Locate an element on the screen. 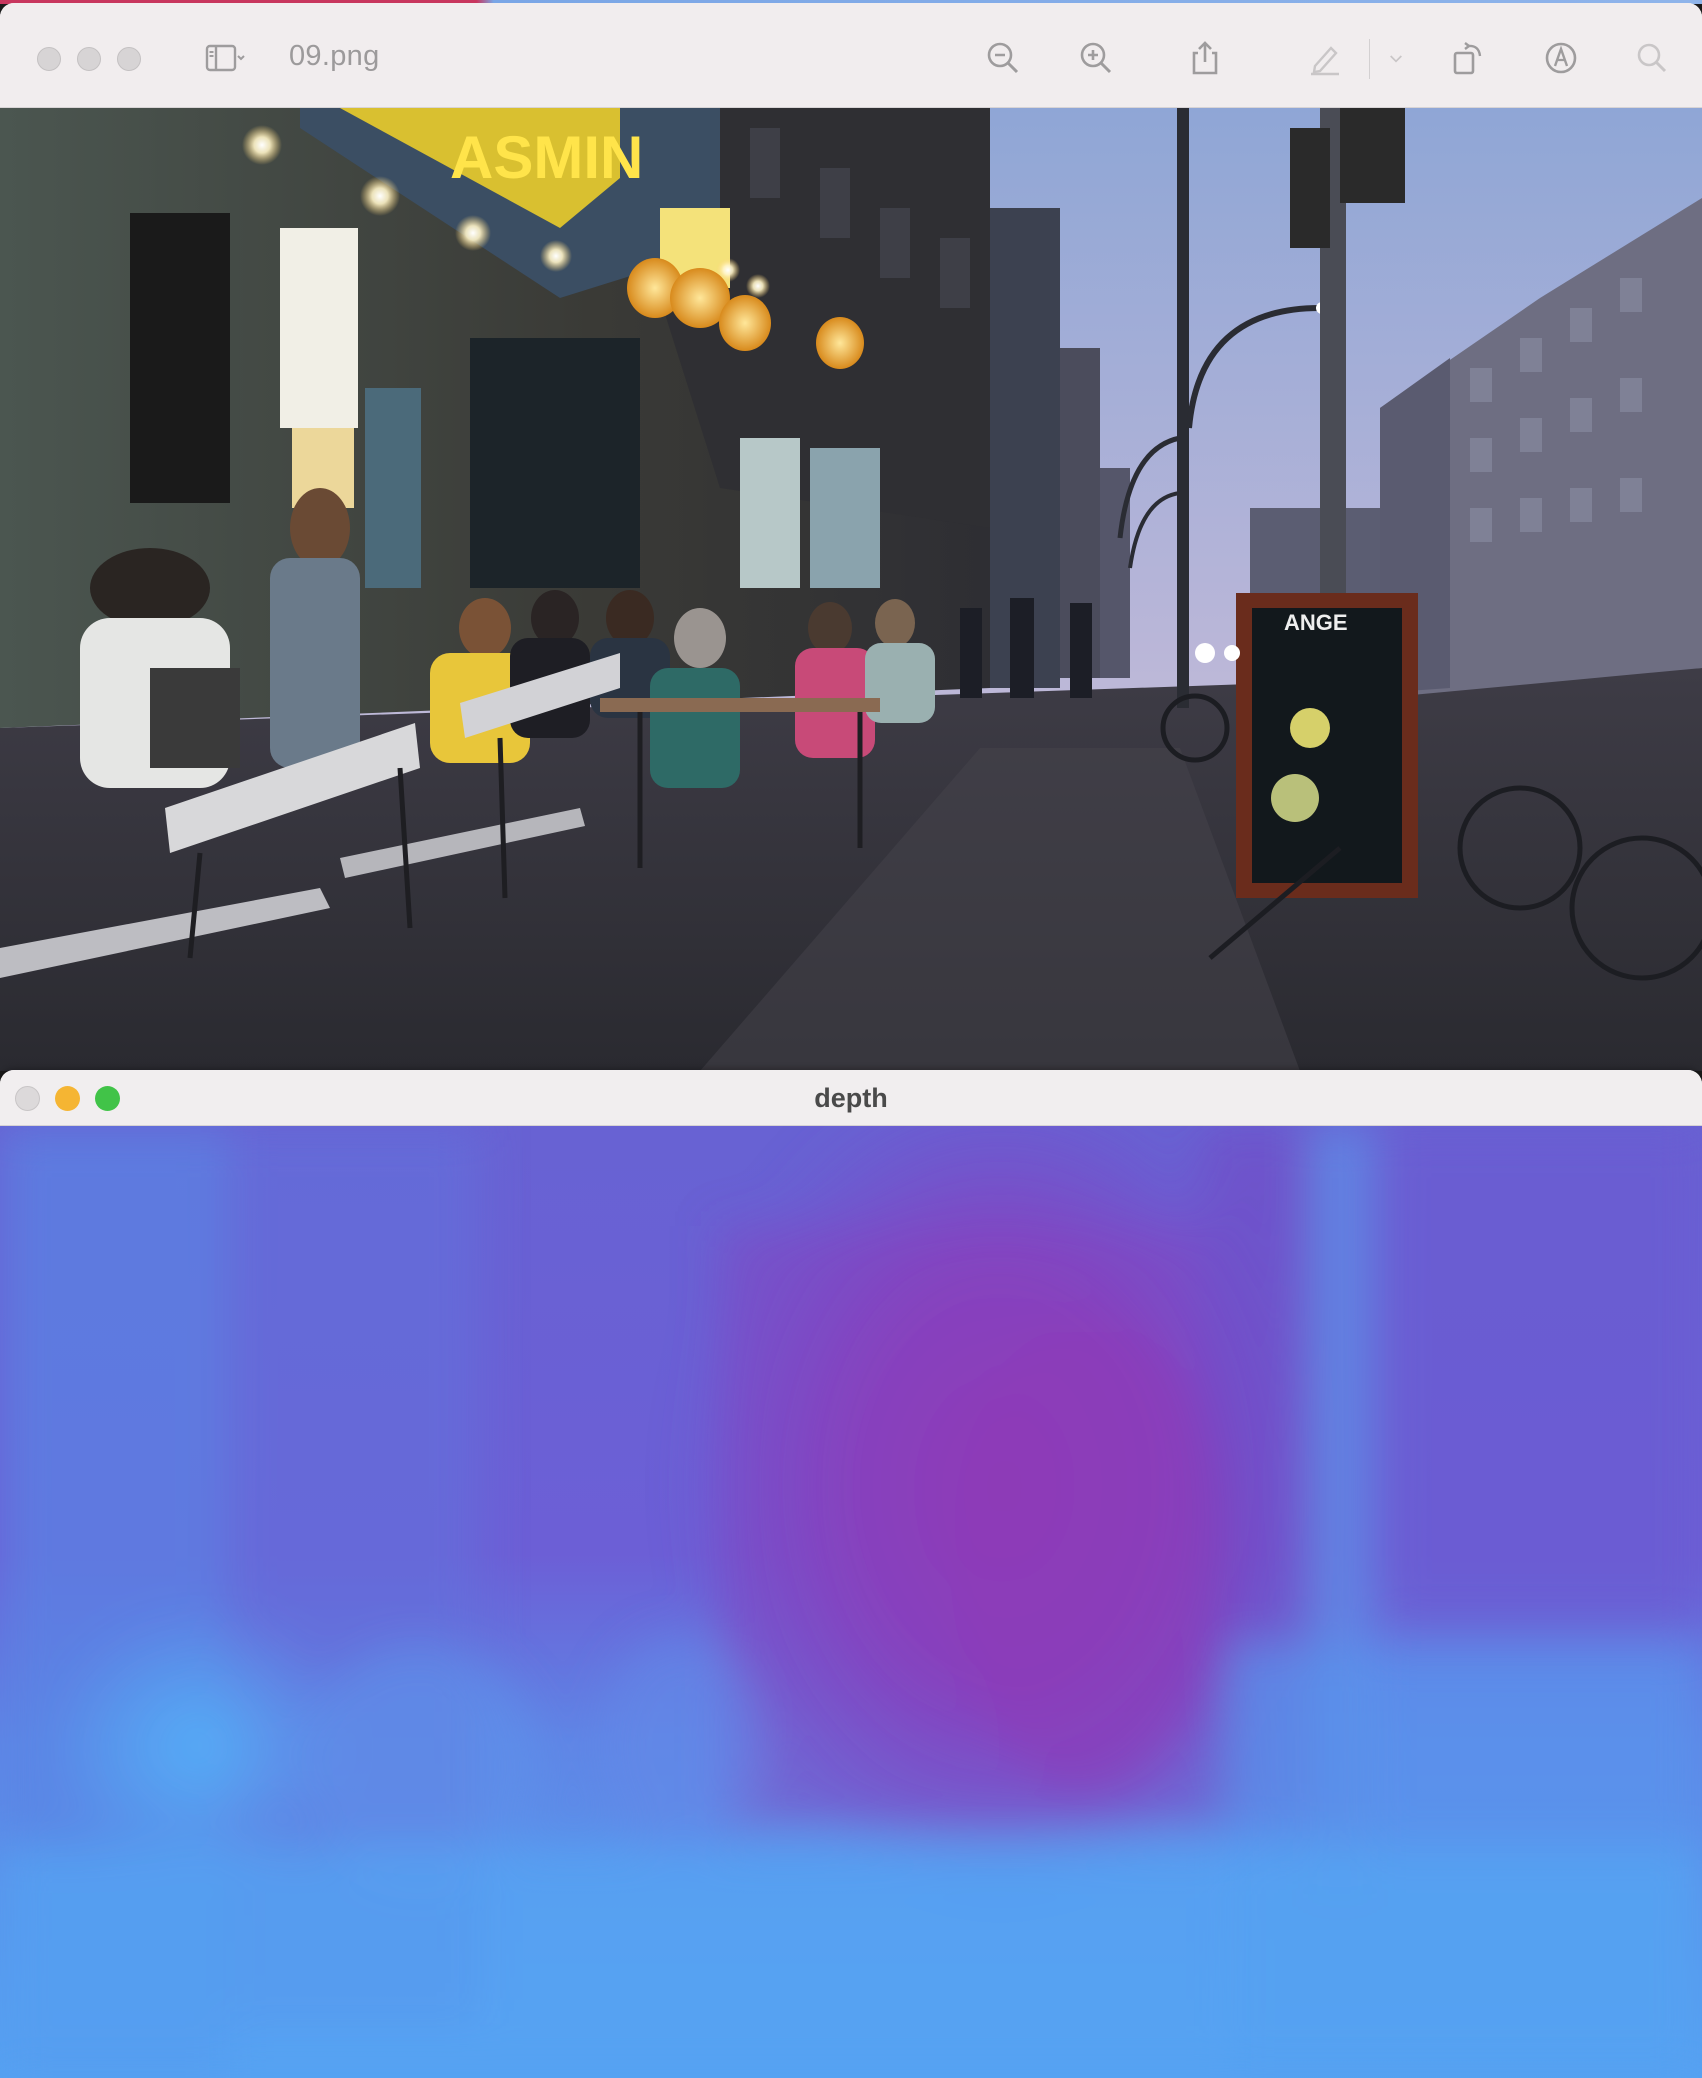 The height and width of the screenshot is (2078, 1702). zoom-in-button is located at coordinates (1096, 58).